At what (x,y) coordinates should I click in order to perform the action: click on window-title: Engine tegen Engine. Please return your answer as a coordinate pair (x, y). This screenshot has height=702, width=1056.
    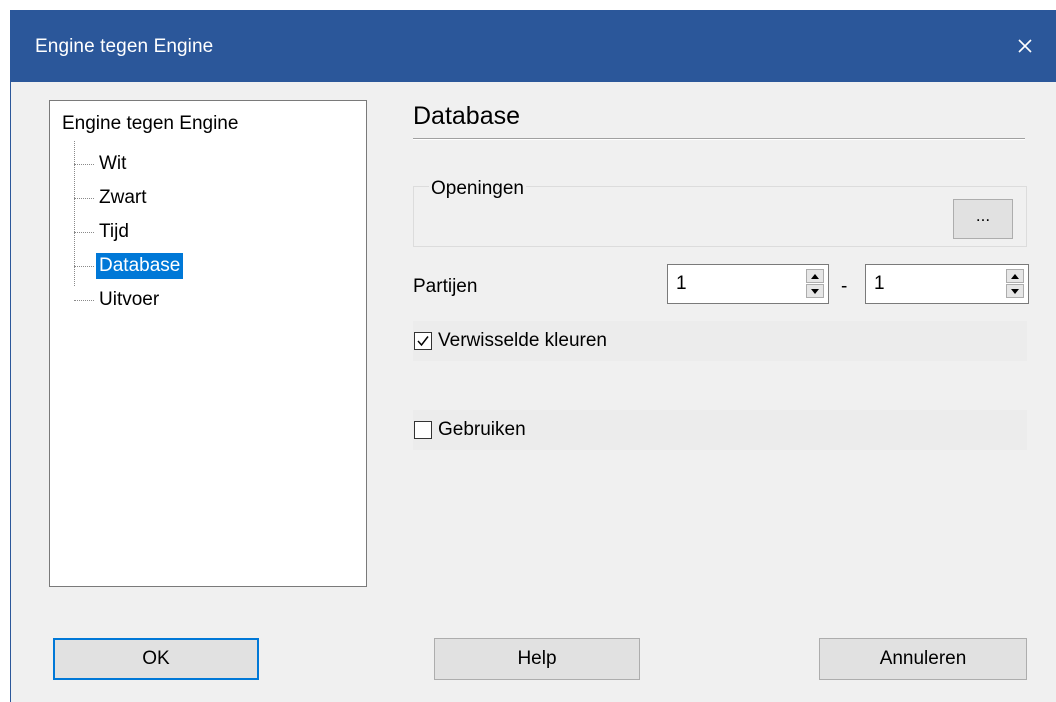
    Looking at the image, I should click on (124, 46).